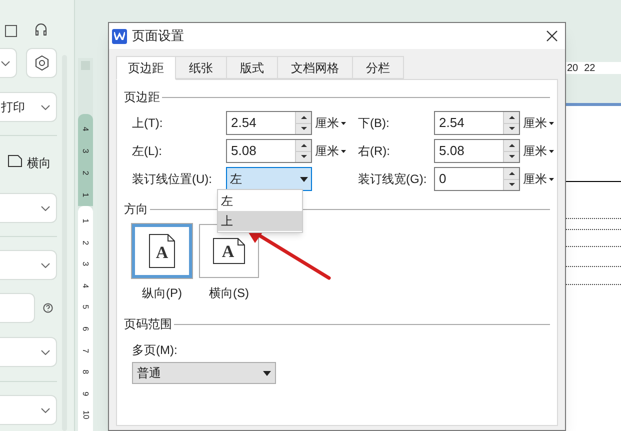 The width and height of the screenshot is (621, 431). Describe the element at coordinates (148, 123) in the screenshot. I see `field-label: 上(T):` at that location.